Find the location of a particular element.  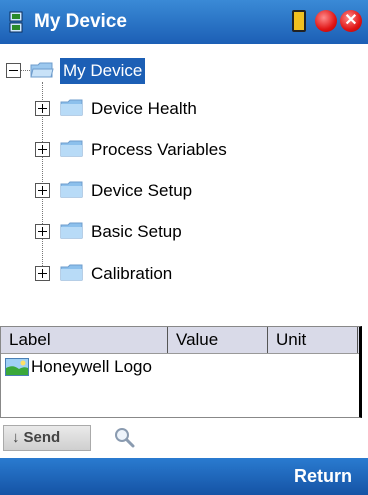

device-icon is located at coordinates (16, 22).